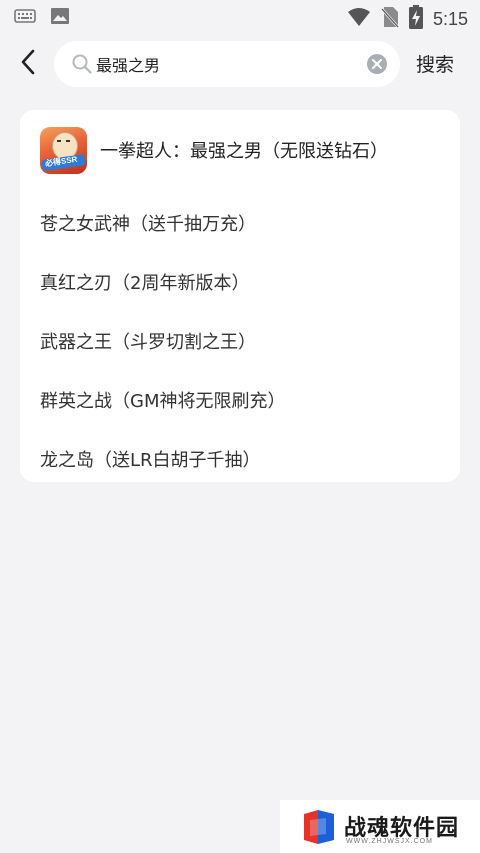 The image size is (480, 853). What do you see at coordinates (389, 841) in the screenshot?
I see `watermark-url: WWW.ZHJWSJX.COM` at bounding box center [389, 841].